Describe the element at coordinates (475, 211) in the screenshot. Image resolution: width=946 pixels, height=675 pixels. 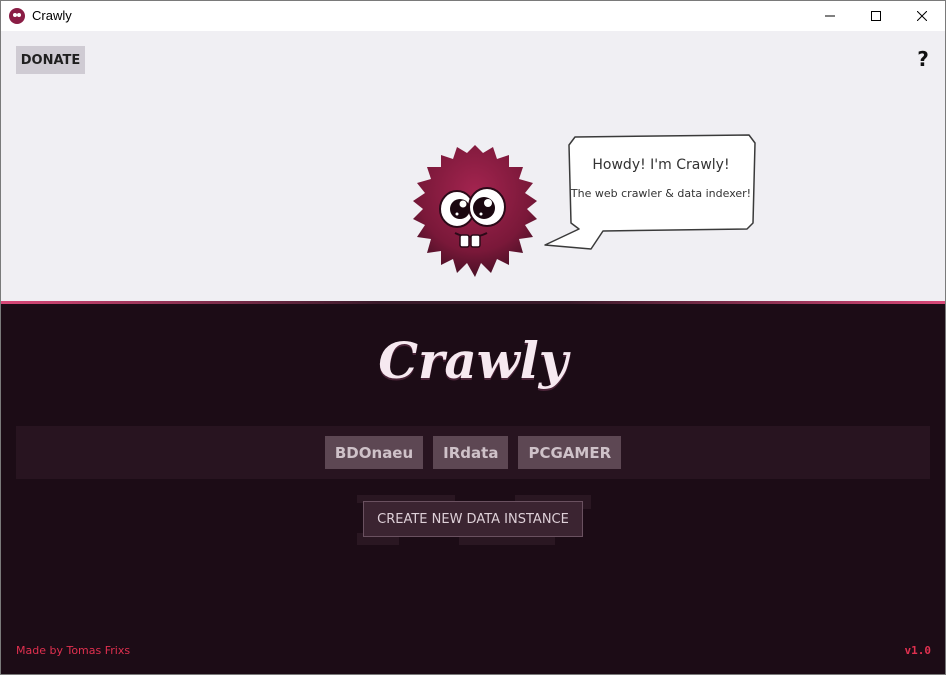
I see `crawly-mascot-icon` at that location.